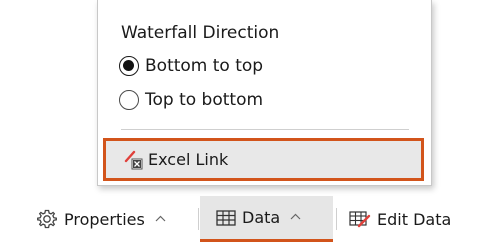 This screenshot has width=492, height=246. I want to click on radio-bottom-to-top: Bottom to top, so click(191, 66).